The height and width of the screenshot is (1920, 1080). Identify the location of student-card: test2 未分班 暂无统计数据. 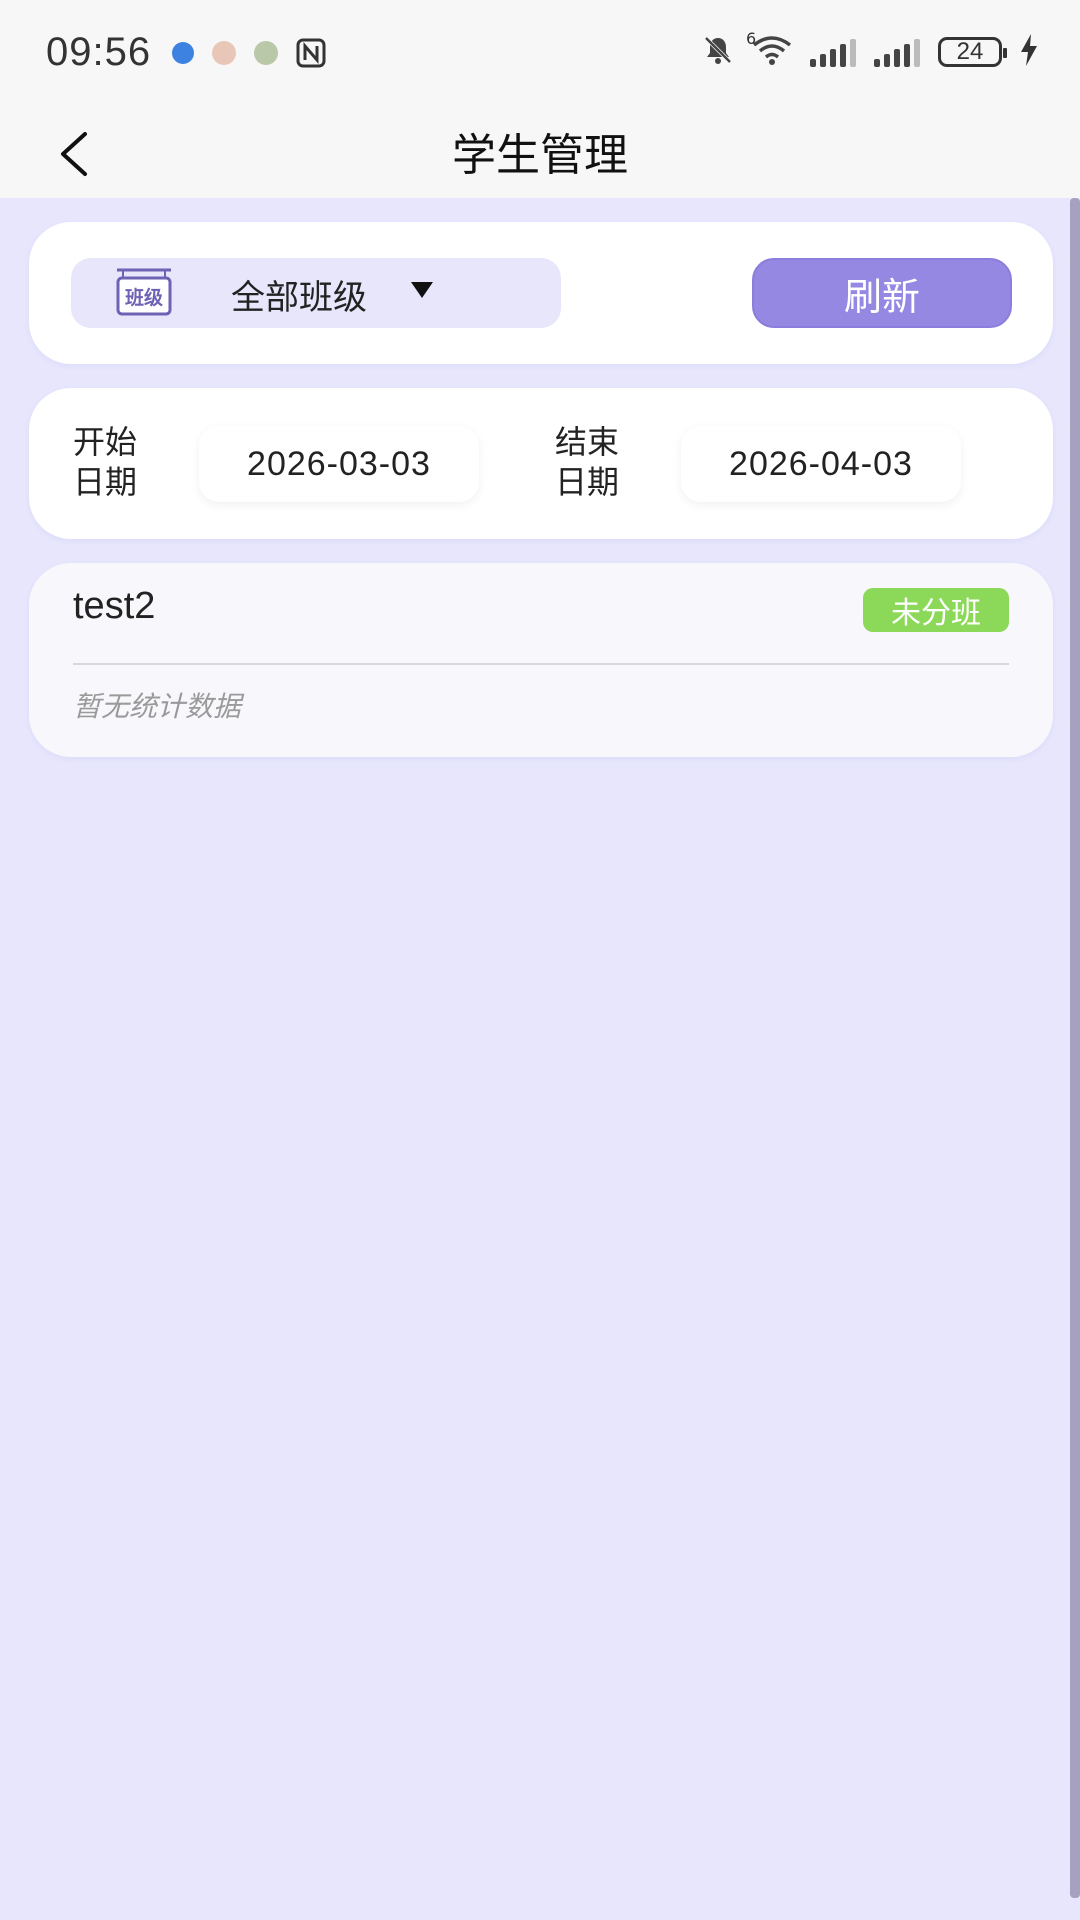
(541, 660).